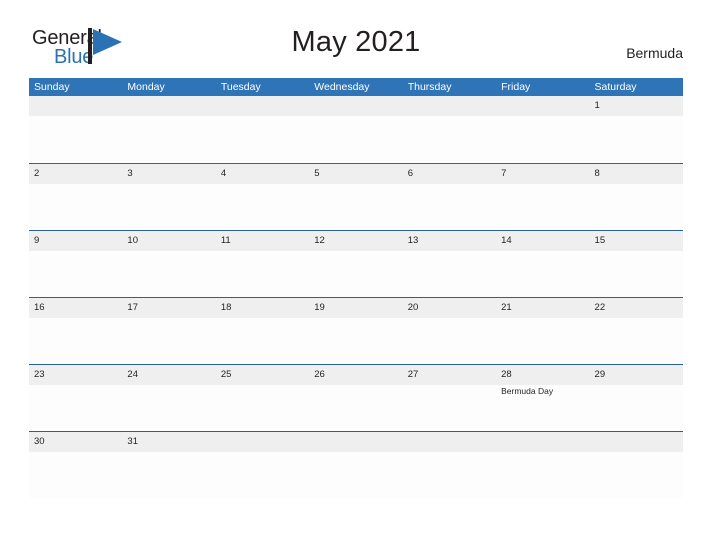  I want to click on day-number: 27, so click(449, 375).